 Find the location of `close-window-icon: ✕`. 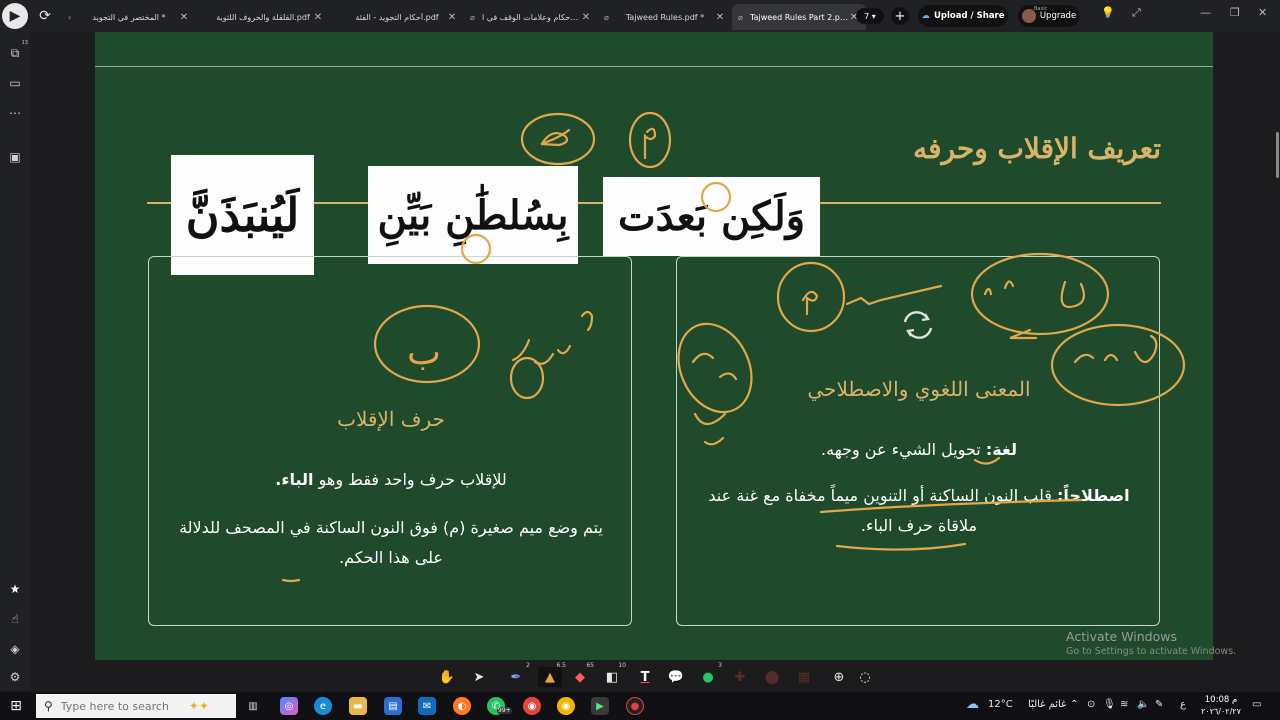

close-window-icon: ✕ is located at coordinates (1262, 12).